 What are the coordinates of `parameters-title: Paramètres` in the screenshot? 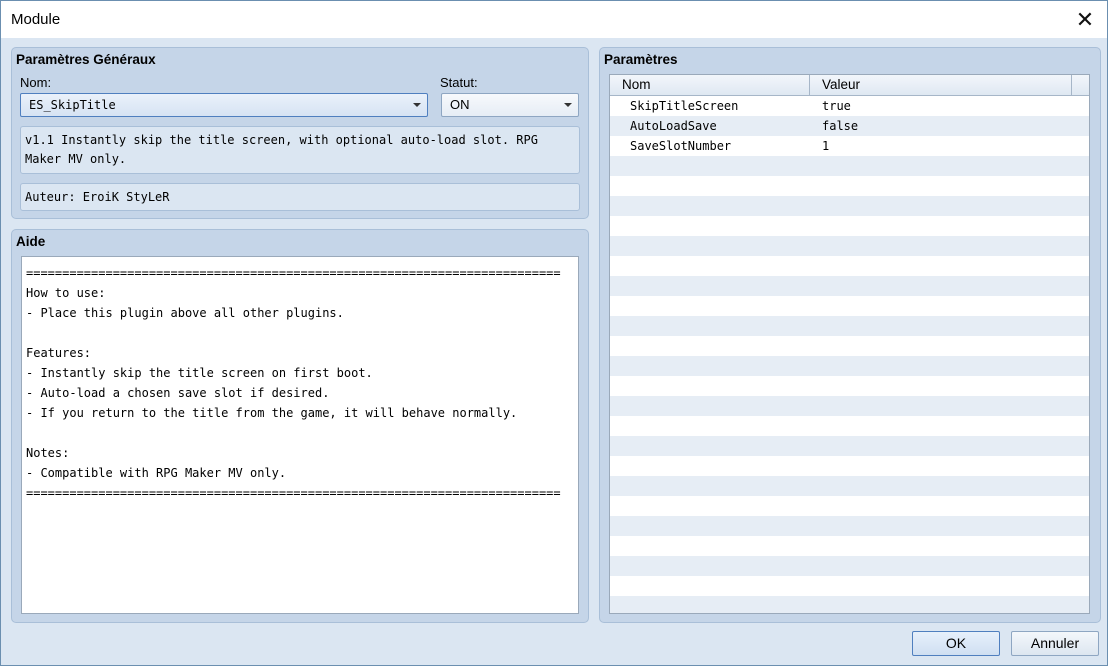 It's located at (641, 59).